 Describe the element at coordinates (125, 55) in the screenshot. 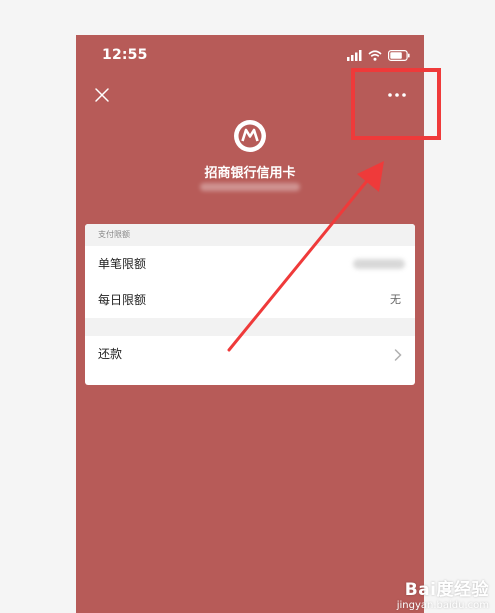

I see `status-time: 12:55` at that location.